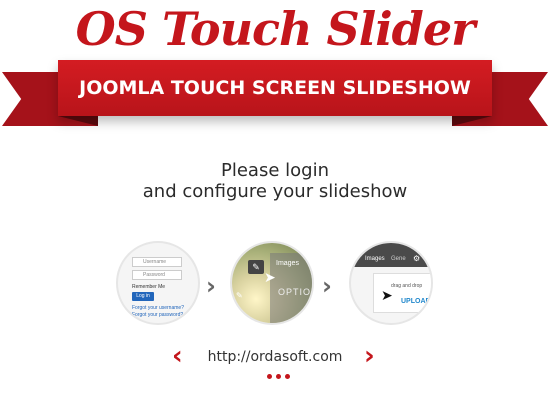  Describe the element at coordinates (275, 357) in the screenshot. I see `site-url: http://ordasoft.com` at that location.